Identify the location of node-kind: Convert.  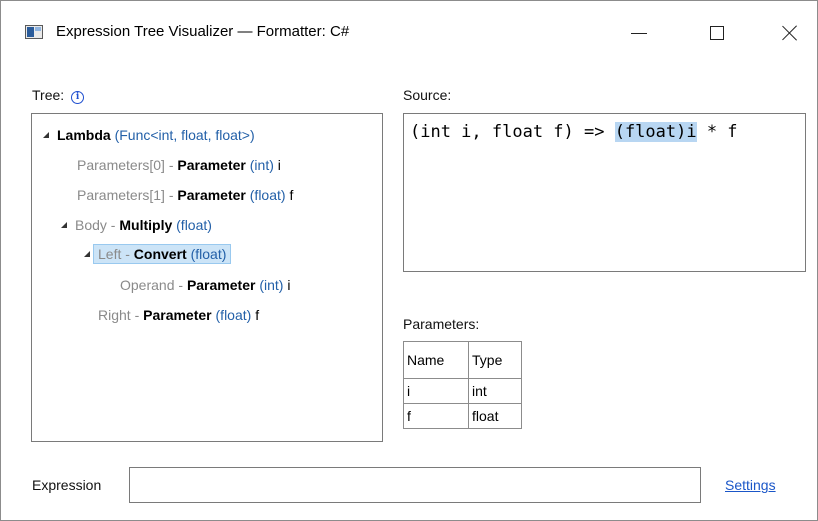
(160, 254).